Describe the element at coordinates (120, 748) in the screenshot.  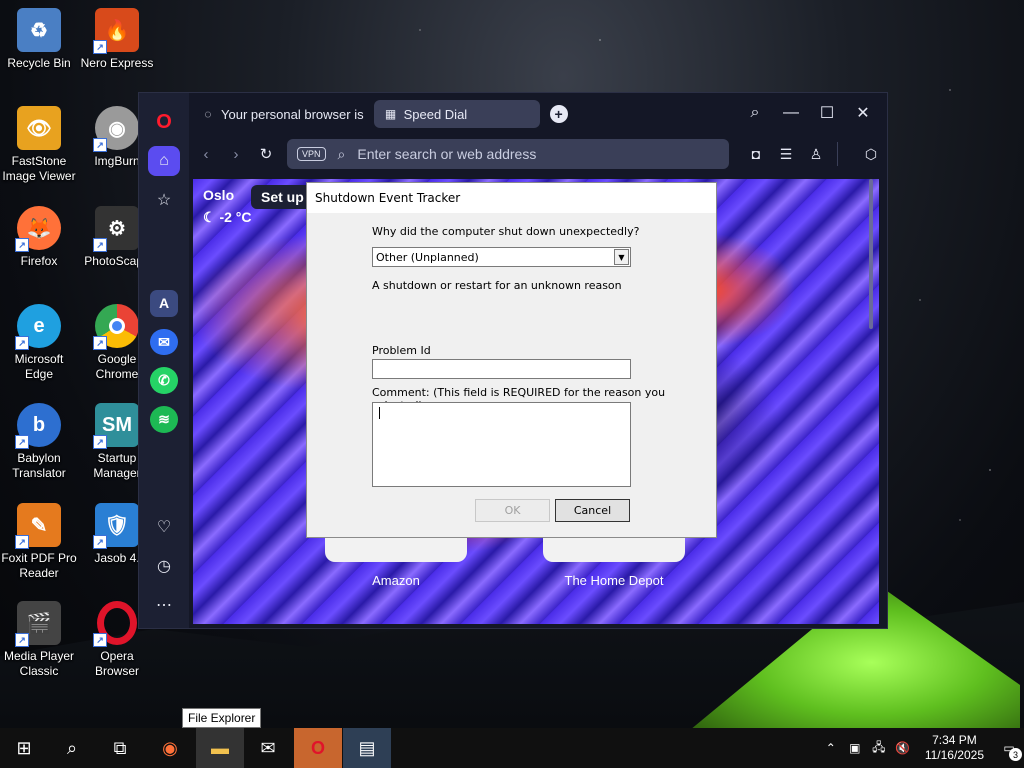
I see `task-view-icon: ⧉` at that location.